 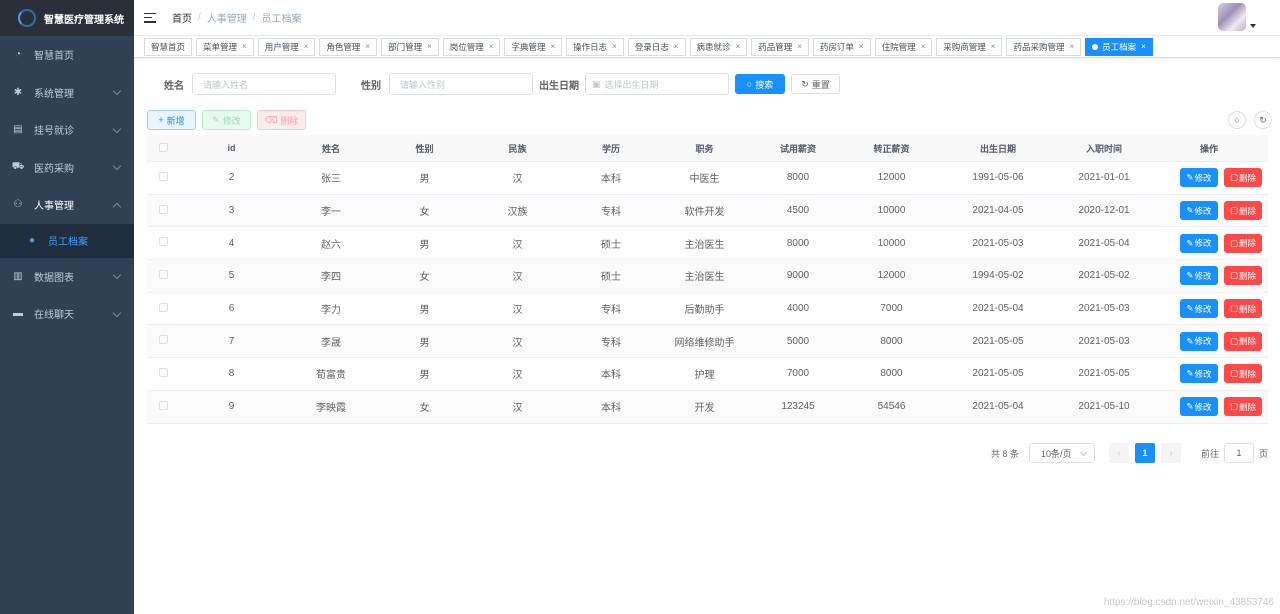 What do you see at coordinates (225, 46) in the screenshot?
I see `tag-1: 菜单管理 ×` at bounding box center [225, 46].